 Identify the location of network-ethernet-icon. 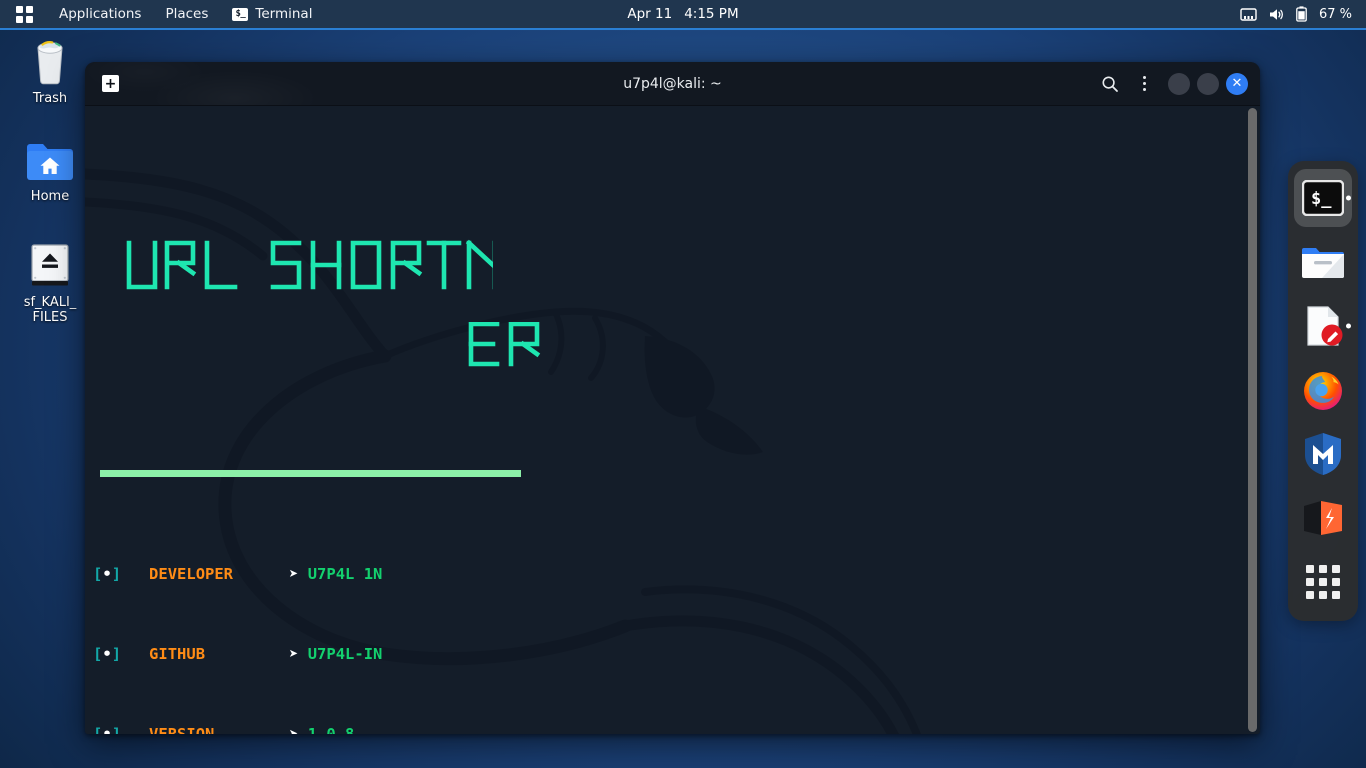
(1248, 14).